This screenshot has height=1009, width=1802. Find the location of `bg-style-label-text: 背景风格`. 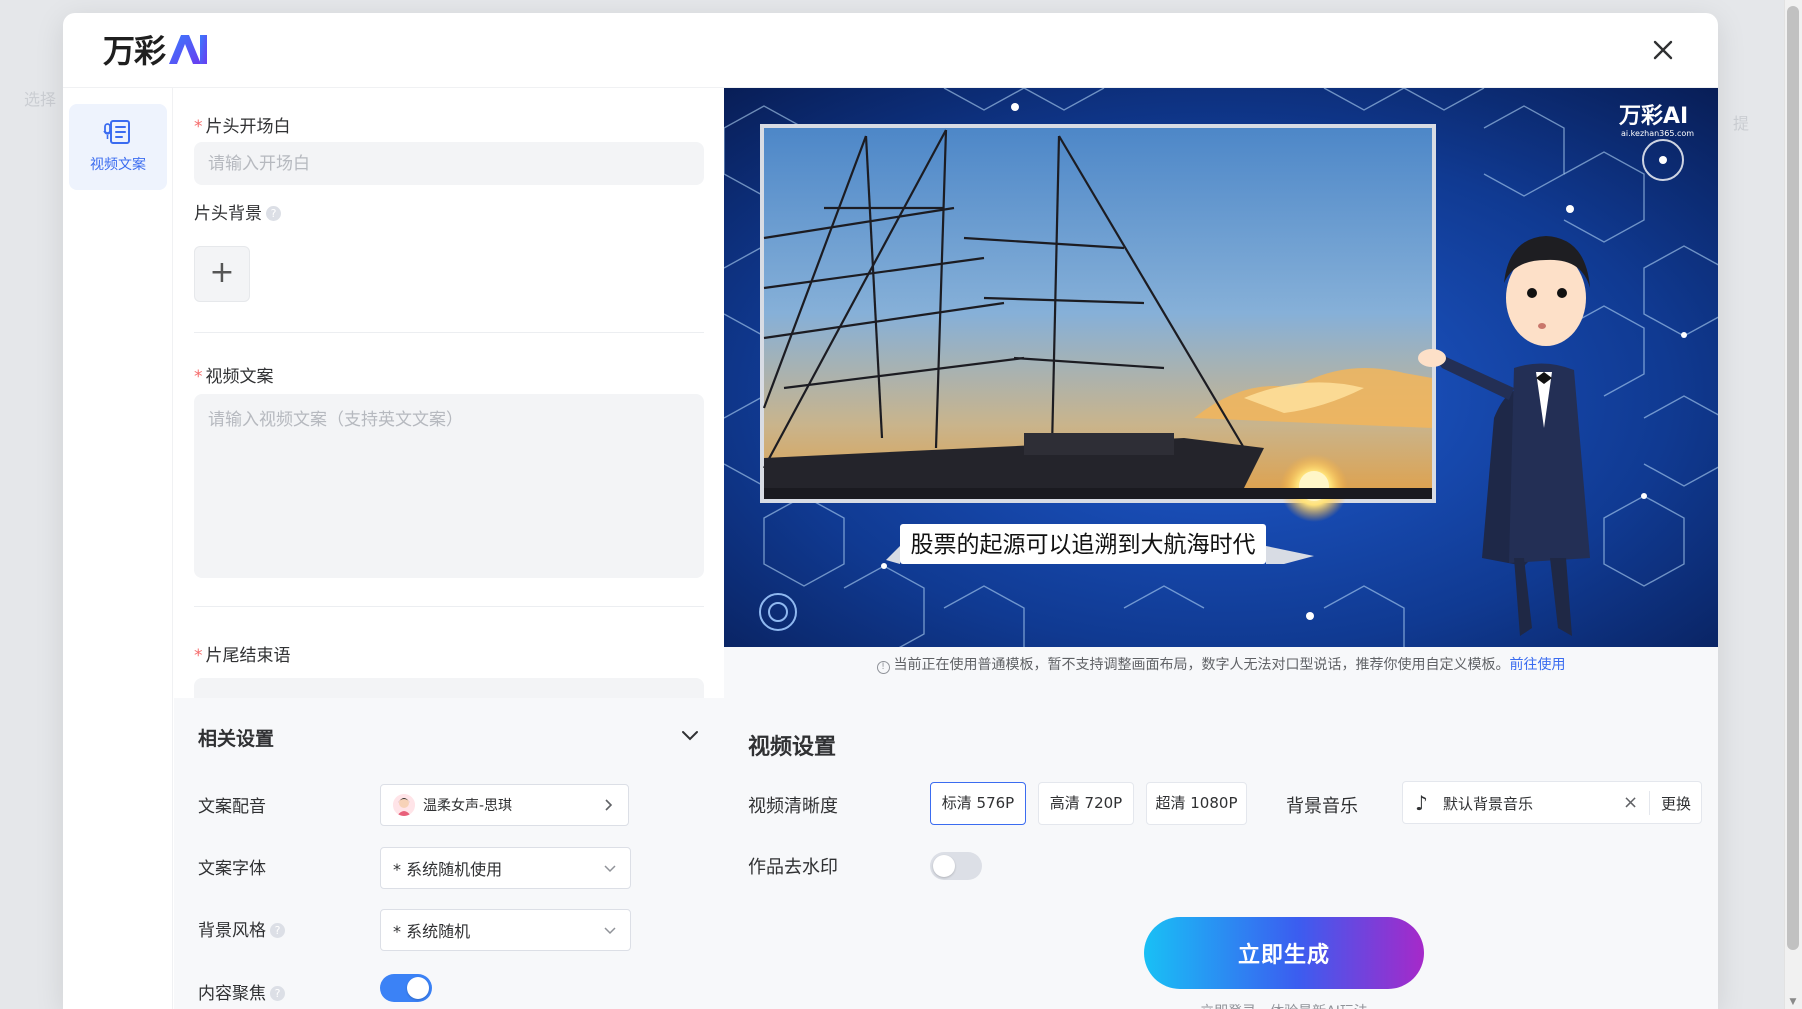

bg-style-label-text: 背景风格 is located at coordinates (232, 931).